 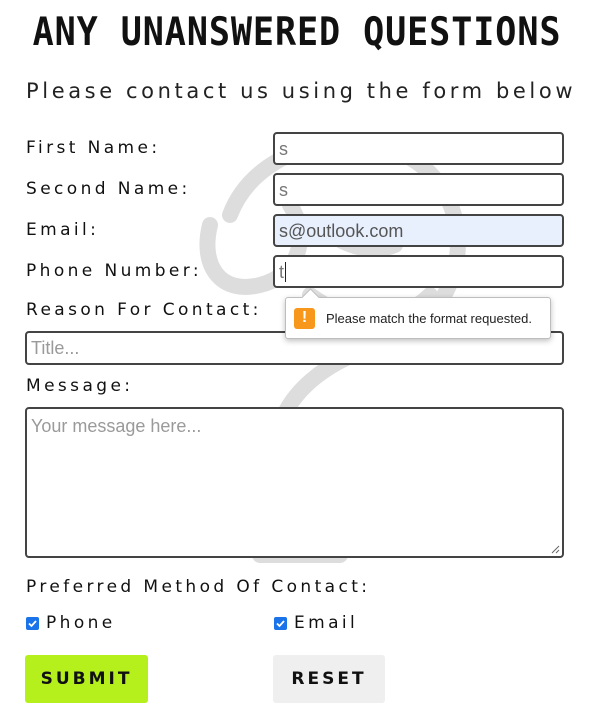 I want to click on phone-number-input: t, so click(x=418, y=271).